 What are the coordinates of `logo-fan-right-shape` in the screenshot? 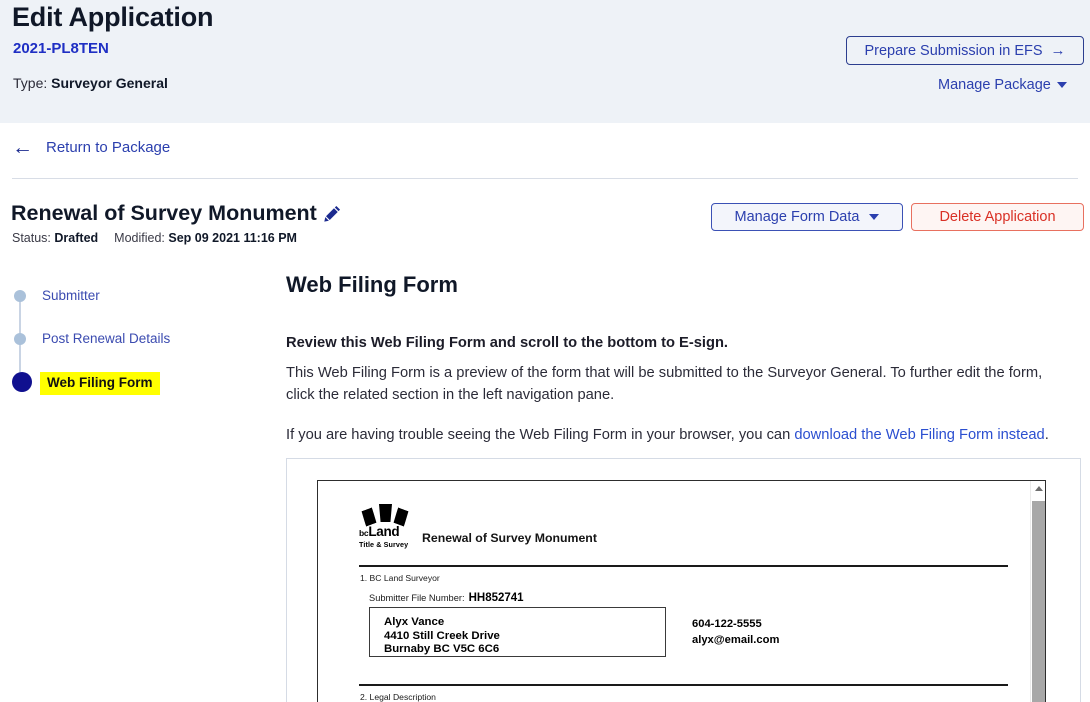 It's located at (401, 516).